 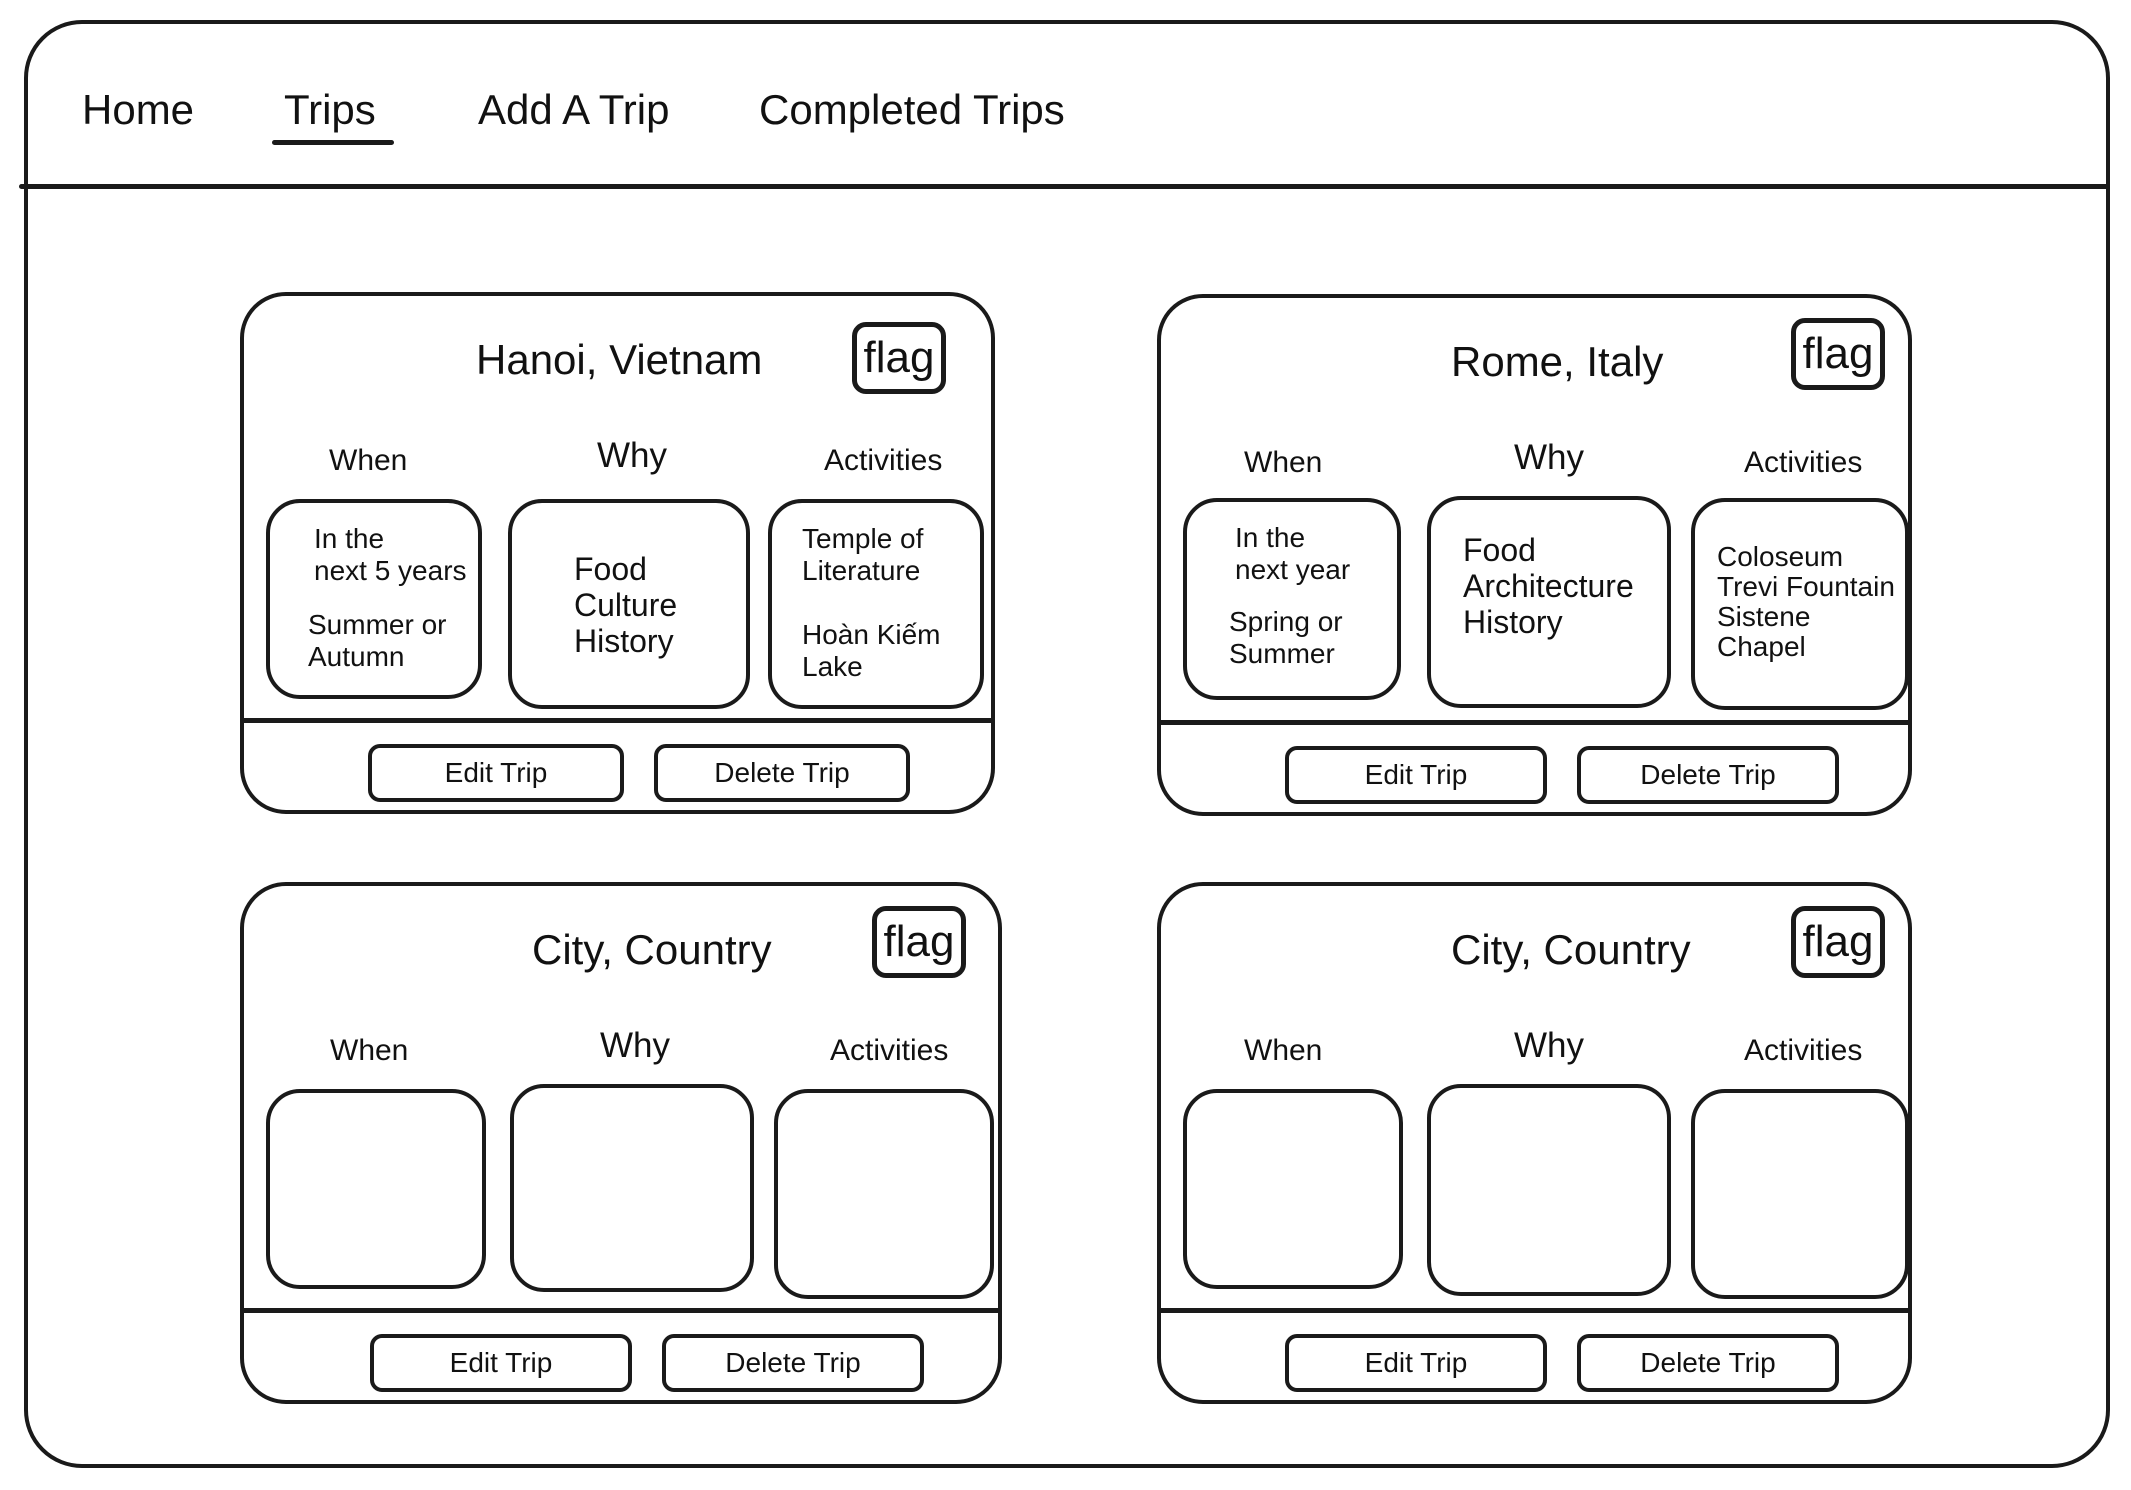 I want to click on activity-1: Temple of Literature, so click(x=863, y=554).